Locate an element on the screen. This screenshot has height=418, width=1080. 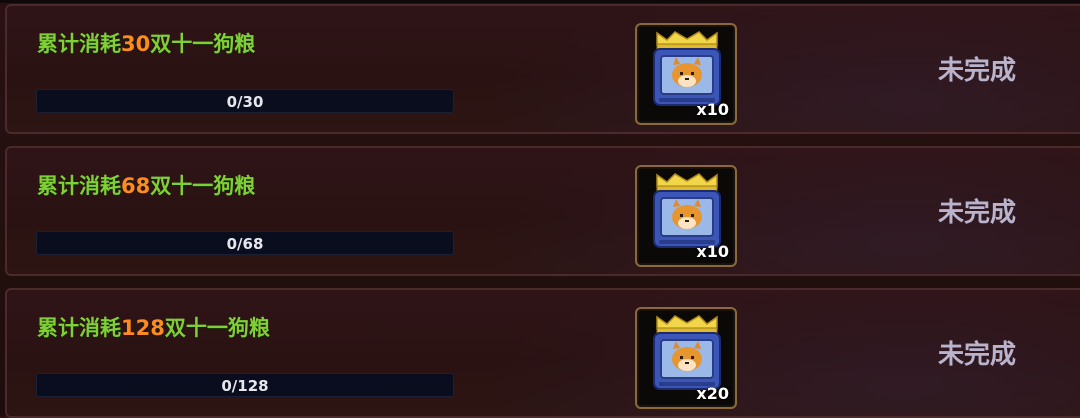
progress-bar: 0/68 is located at coordinates (245, 243).